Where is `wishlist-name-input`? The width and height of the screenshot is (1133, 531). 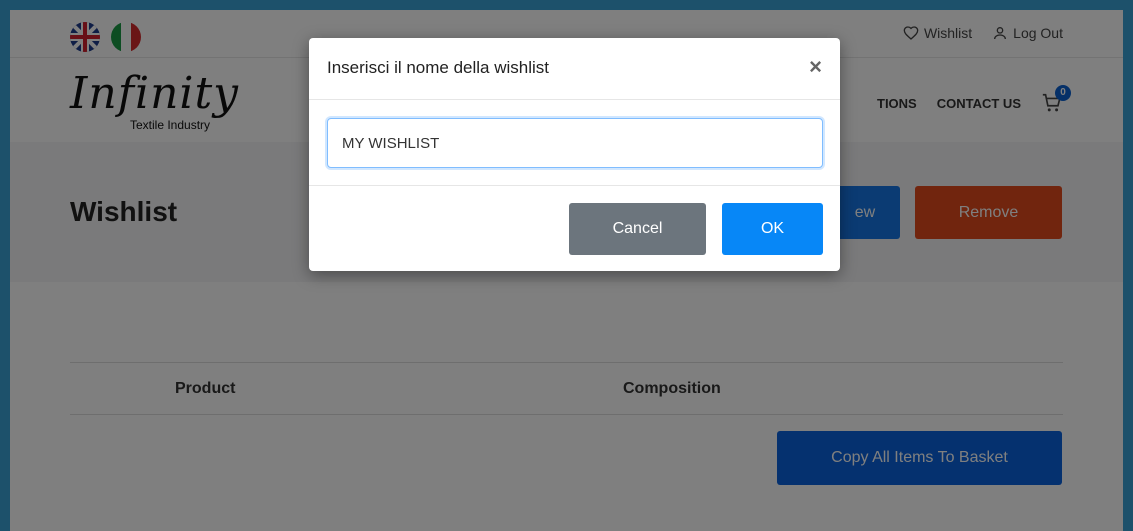
wishlist-name-input is located at coordinates (575, 143).